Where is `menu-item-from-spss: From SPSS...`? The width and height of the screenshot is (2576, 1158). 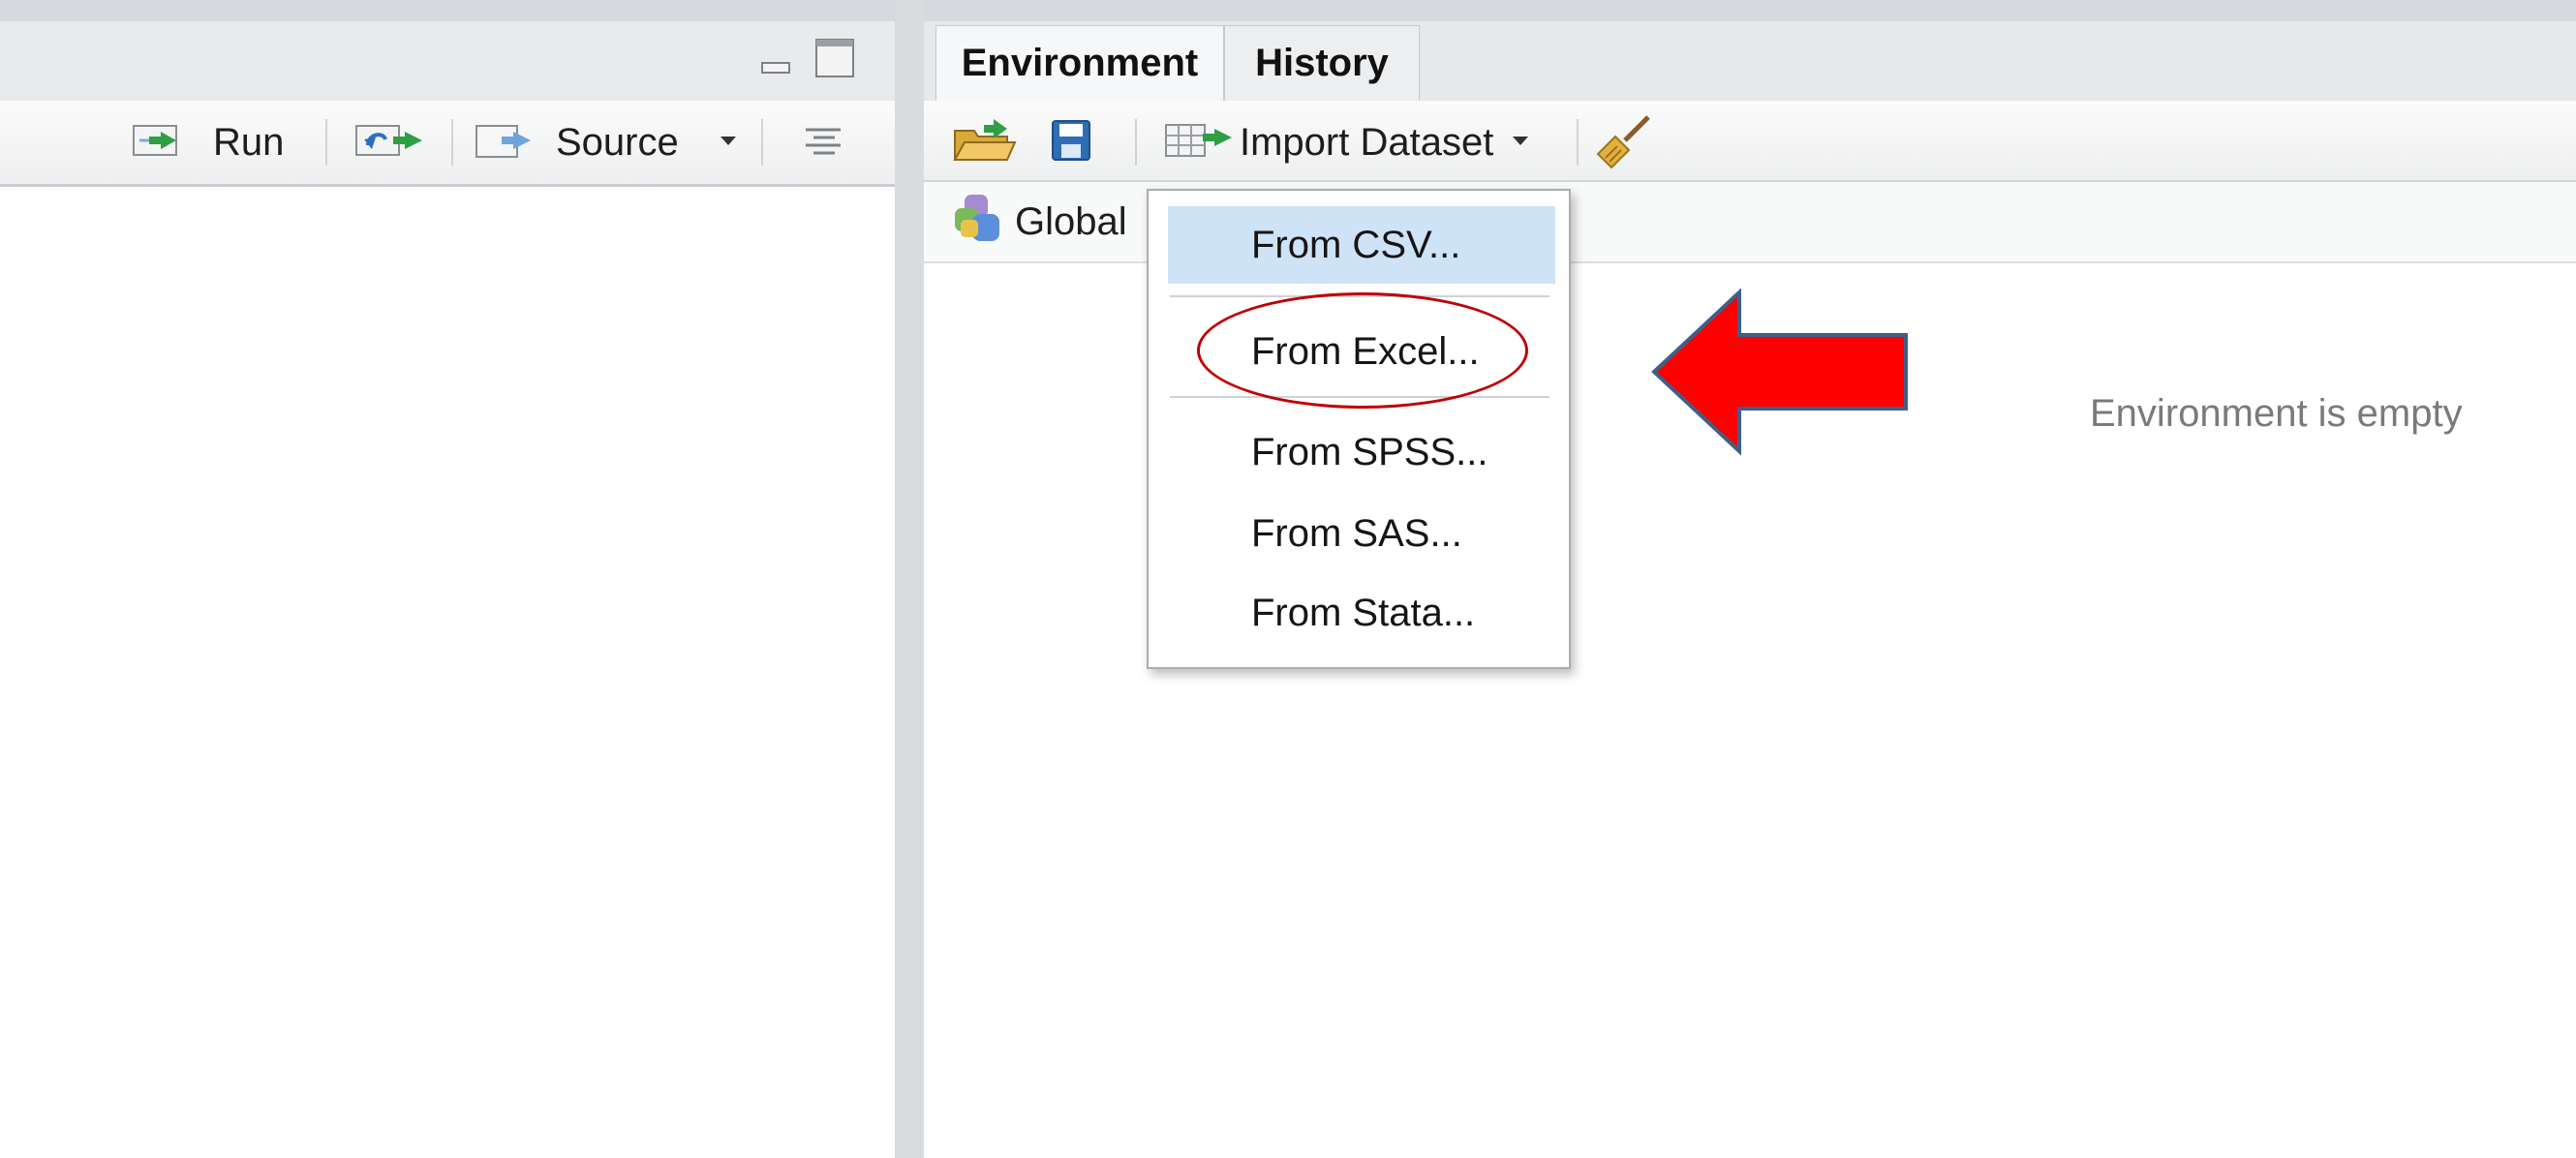 menu-item-from-spss: From SPSS... is located at coordinates (1361, 452).